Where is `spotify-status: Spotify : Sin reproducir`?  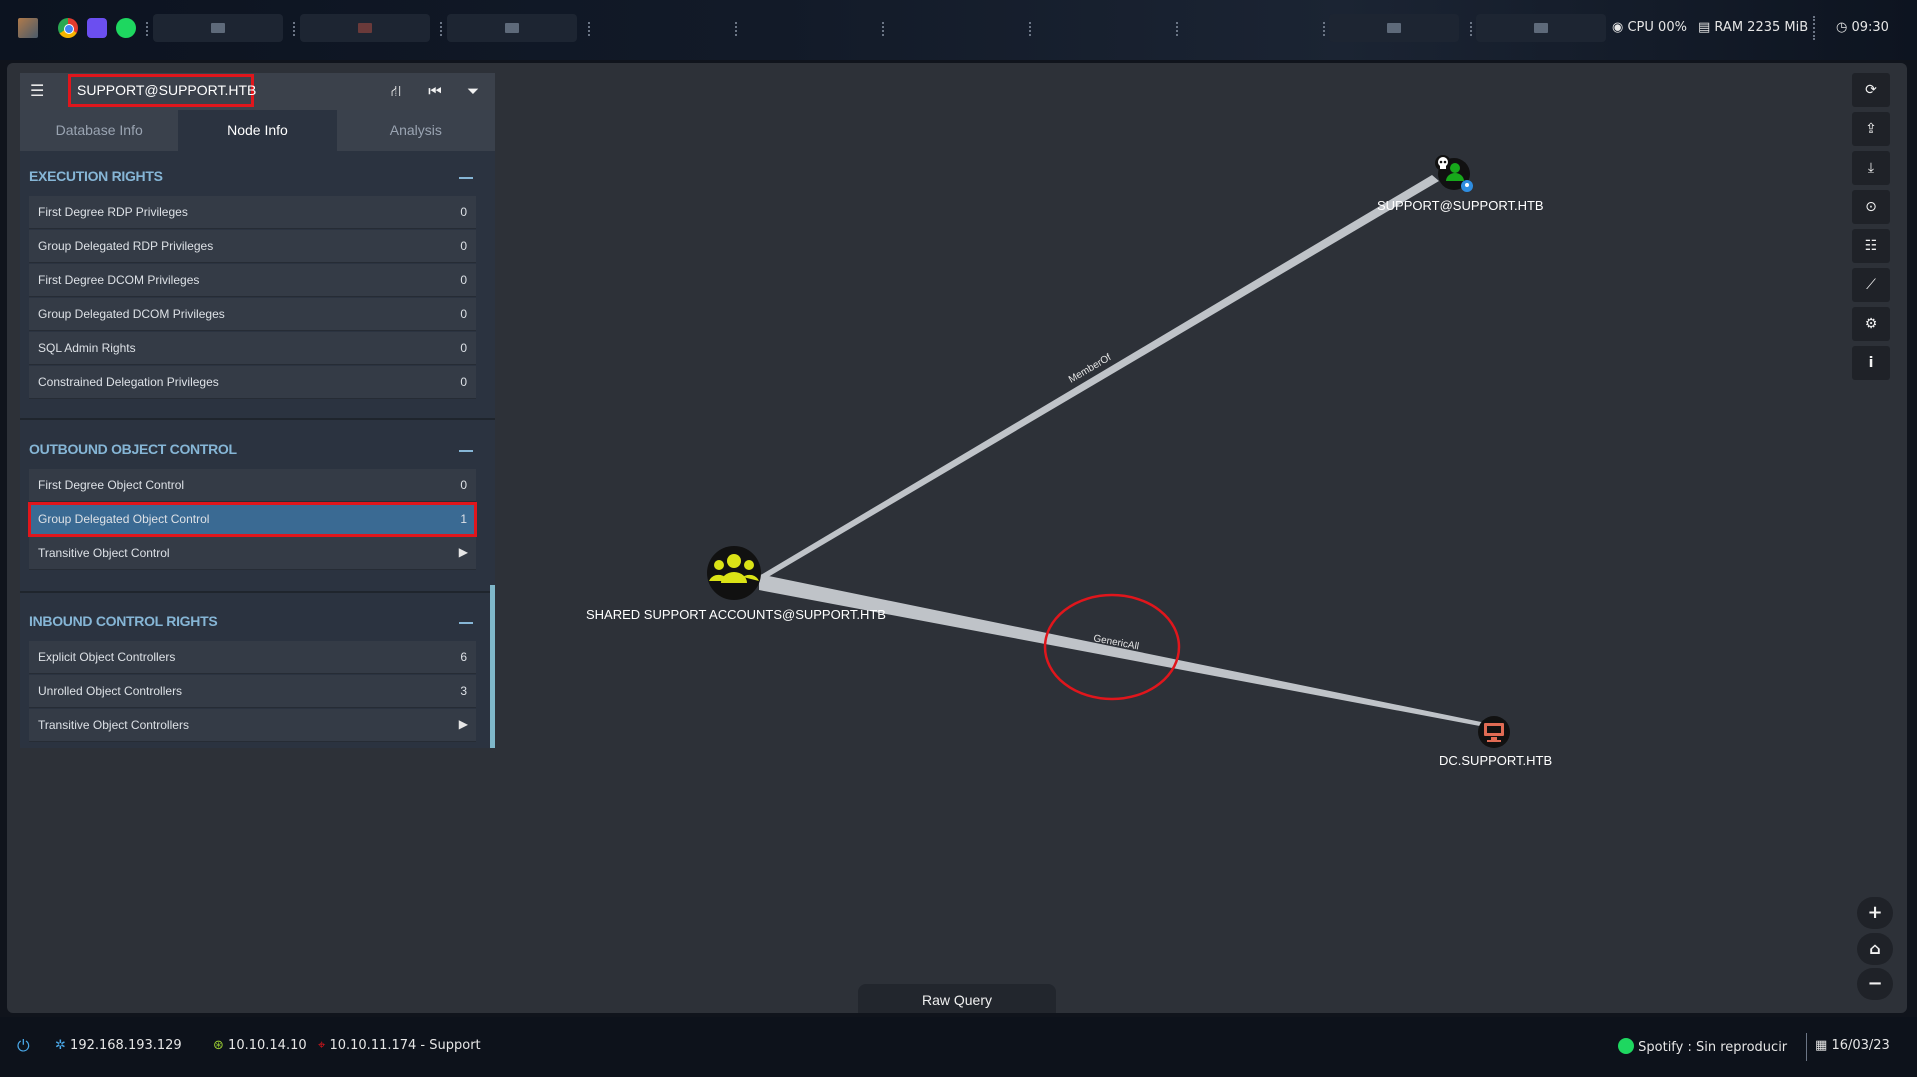 spotify-status: Spotify : Sin reproducir is located at coordinates (1702, 1046).